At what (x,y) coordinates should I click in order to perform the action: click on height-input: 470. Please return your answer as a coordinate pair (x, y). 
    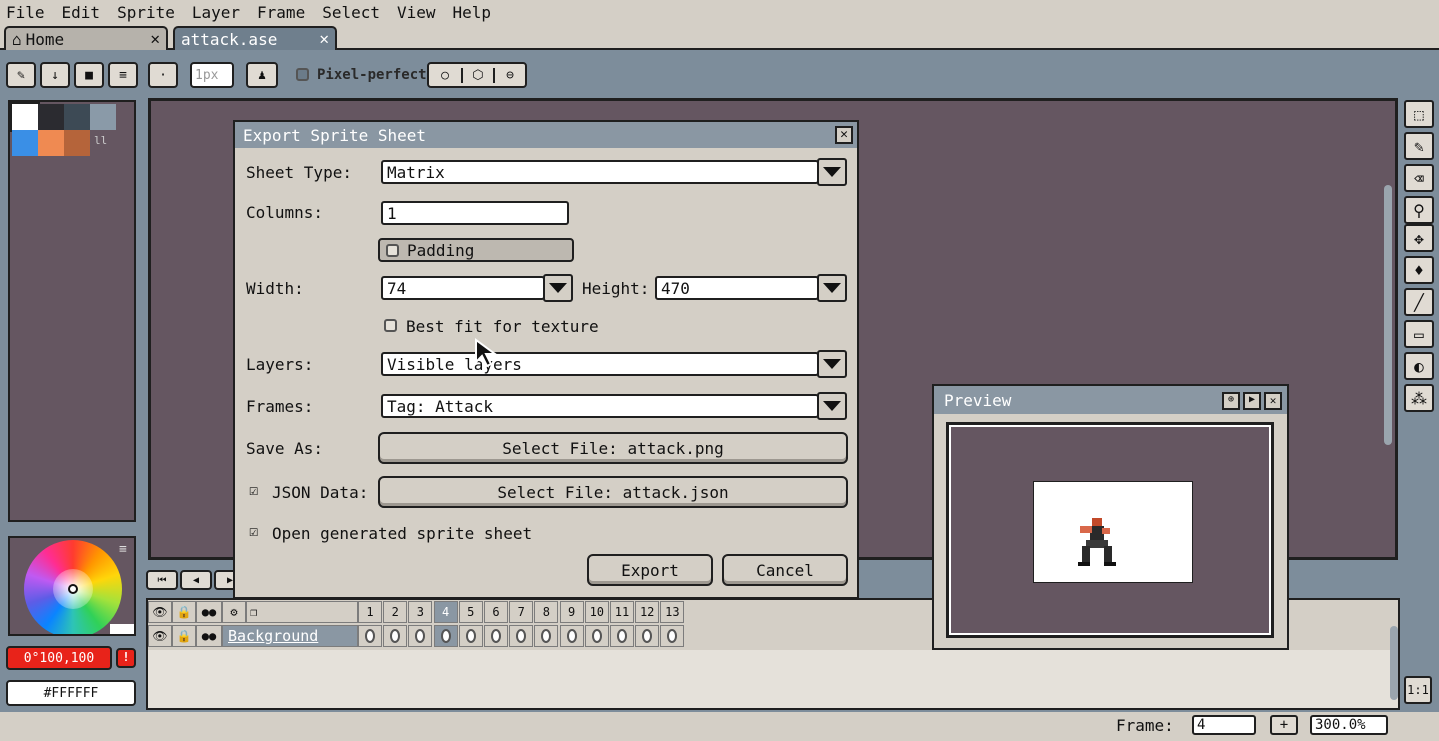
    Looking at the image, I should click on (737, 288).